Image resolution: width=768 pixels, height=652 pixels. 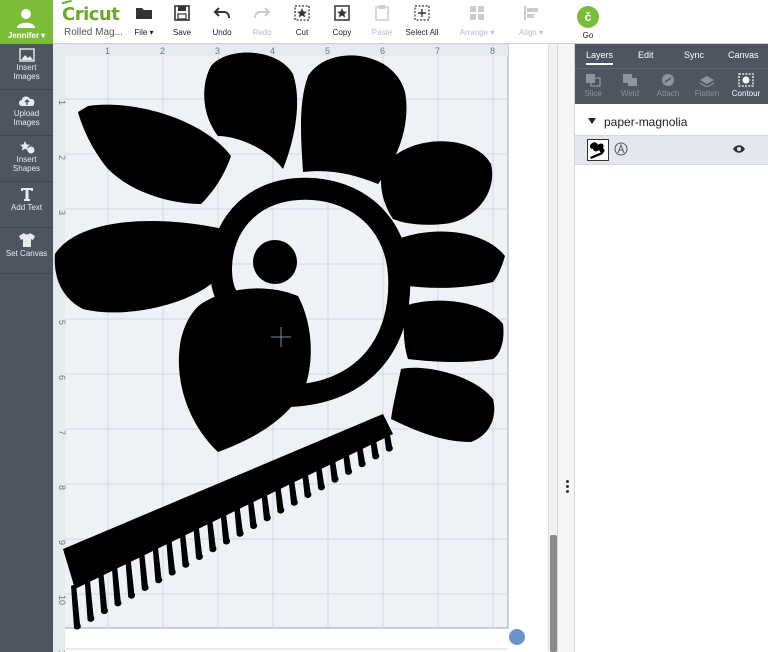 What do you see at coordinates (26, 194) in the screenshot?
I see `text-t-icon` at bounding box center [26, 194].